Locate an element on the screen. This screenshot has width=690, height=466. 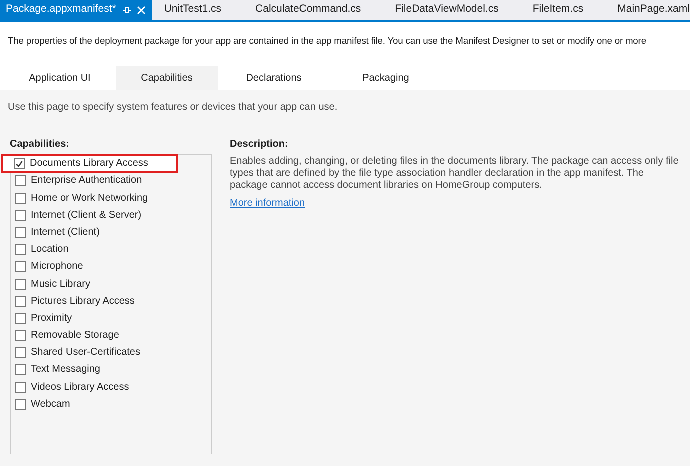
capability-item: Internet (Client) is located at coordinates (111, 233).